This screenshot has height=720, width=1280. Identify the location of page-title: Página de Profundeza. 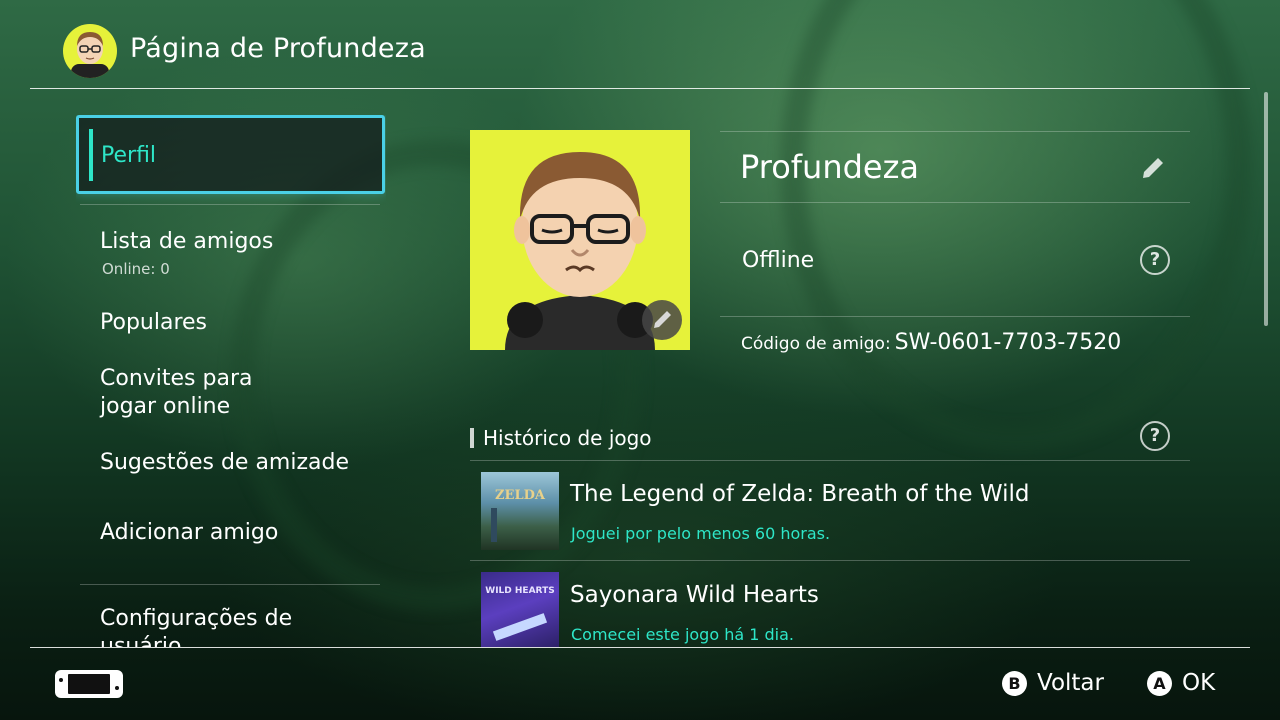
(278, 48).